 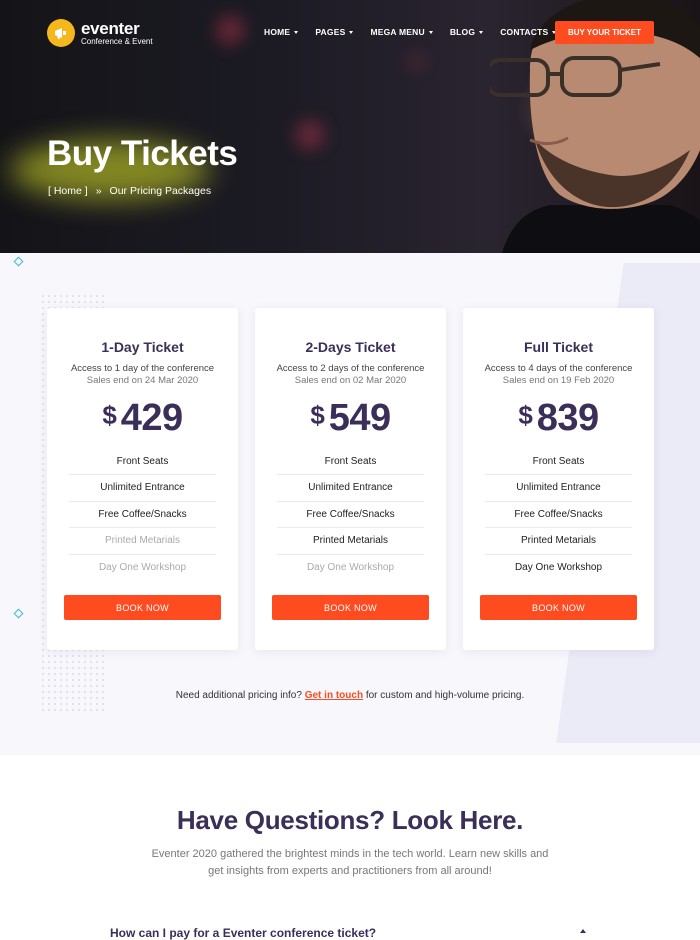 What do you see at coordinates (142, 541) in the screenshot?
I see `feature-item-excluded: Printed Metarials` at bounding box center [142, 541].